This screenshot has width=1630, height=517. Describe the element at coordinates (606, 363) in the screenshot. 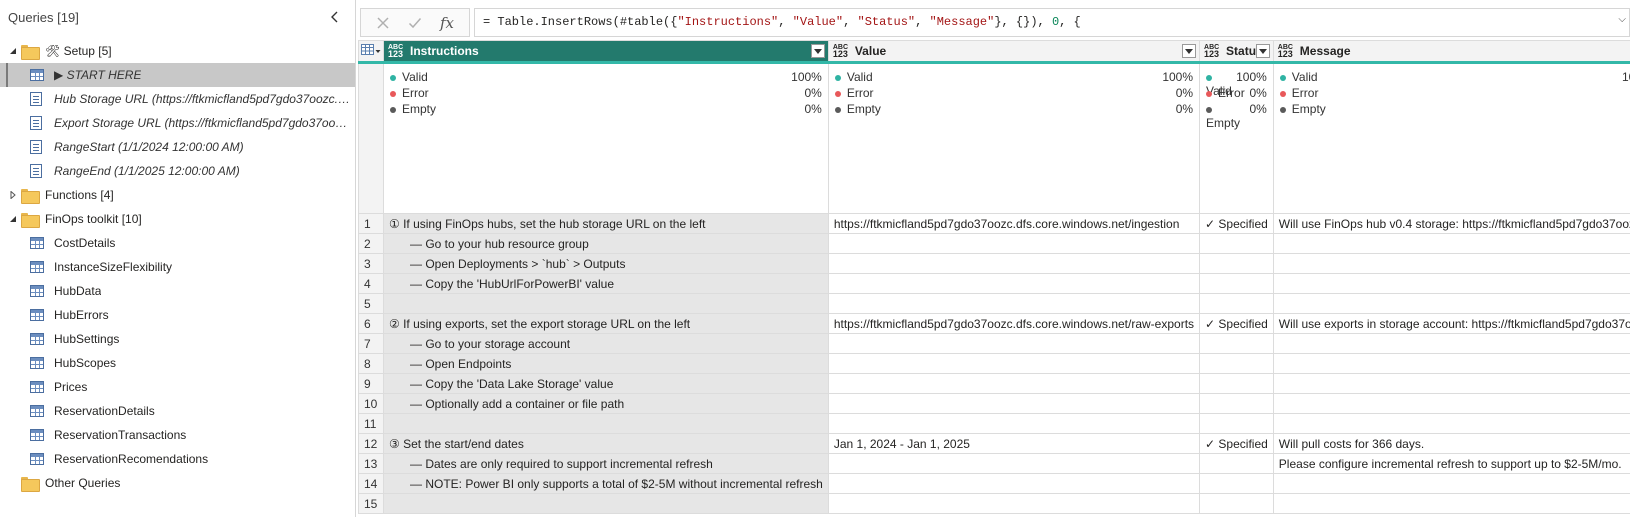

I see `cell-instructions: — Open Endpoints` at that location.